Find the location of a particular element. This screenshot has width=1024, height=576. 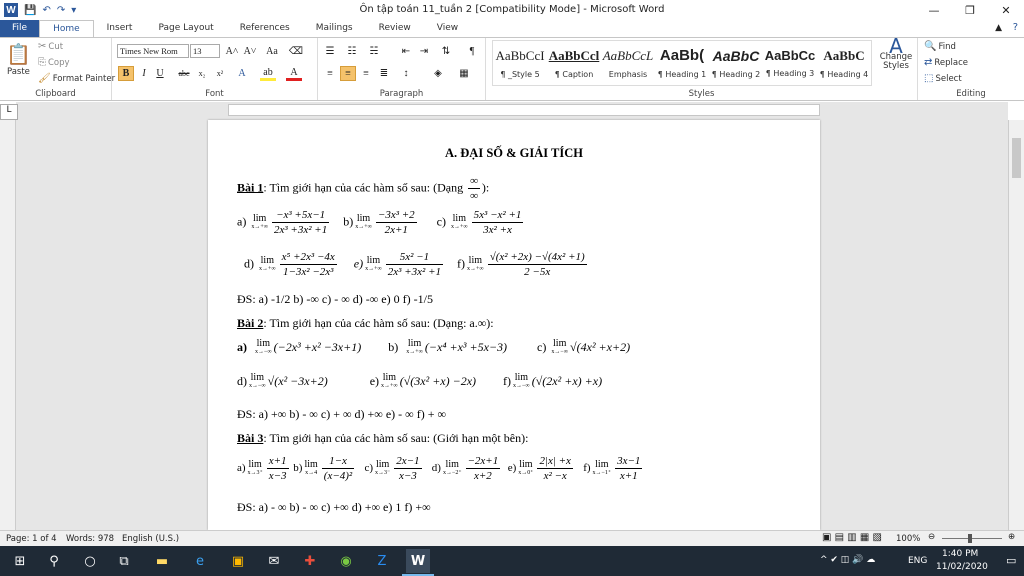

tab-view: View is located at coordinates (447, 28).